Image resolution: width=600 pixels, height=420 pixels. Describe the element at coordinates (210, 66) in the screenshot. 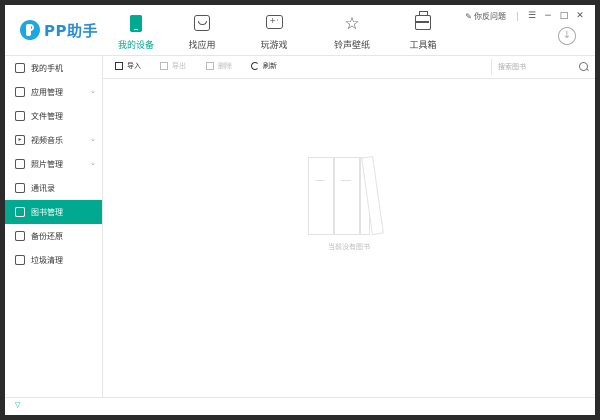

I see `delete-icon` at that location.